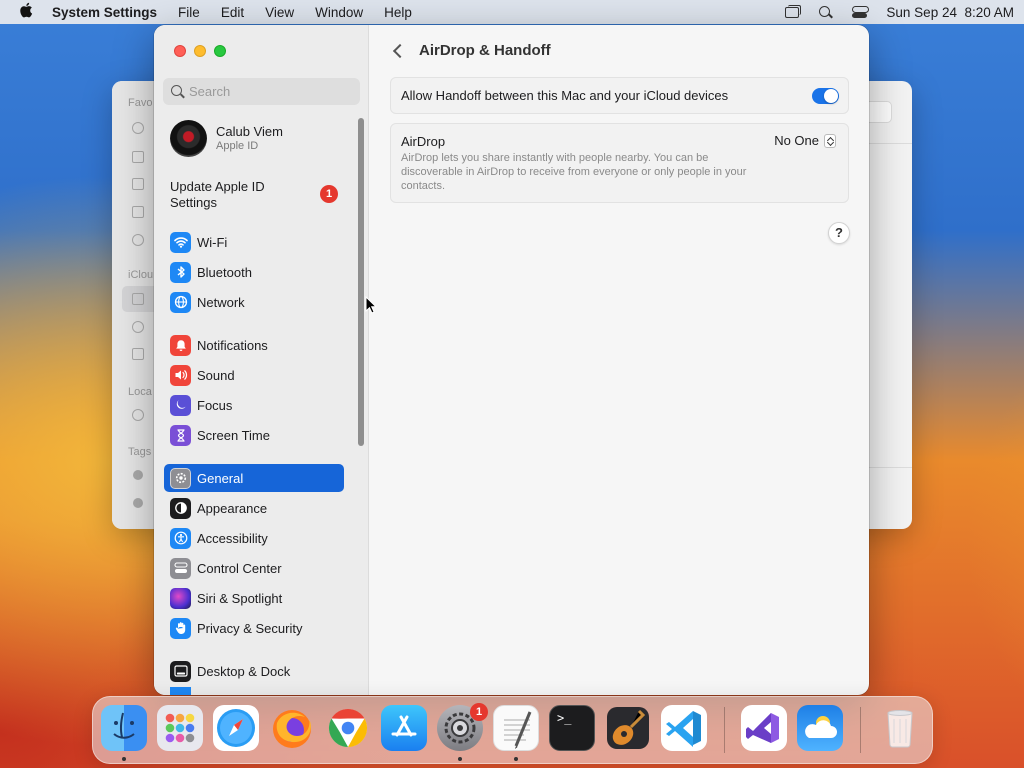  Describe the element at coordinates (180, 598) in the screenshot. I see `siri-icon` at that location.